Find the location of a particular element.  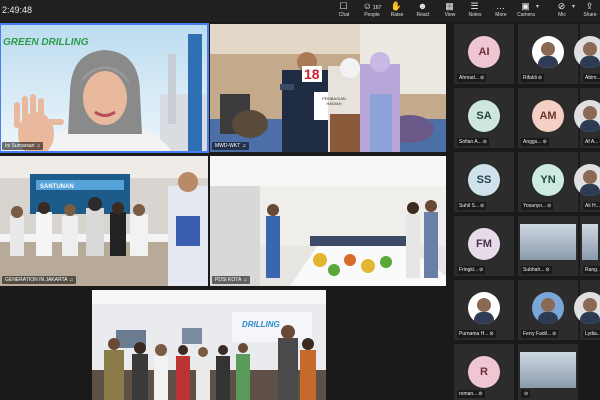

more-button: … More is located at coordinates (501, 11).